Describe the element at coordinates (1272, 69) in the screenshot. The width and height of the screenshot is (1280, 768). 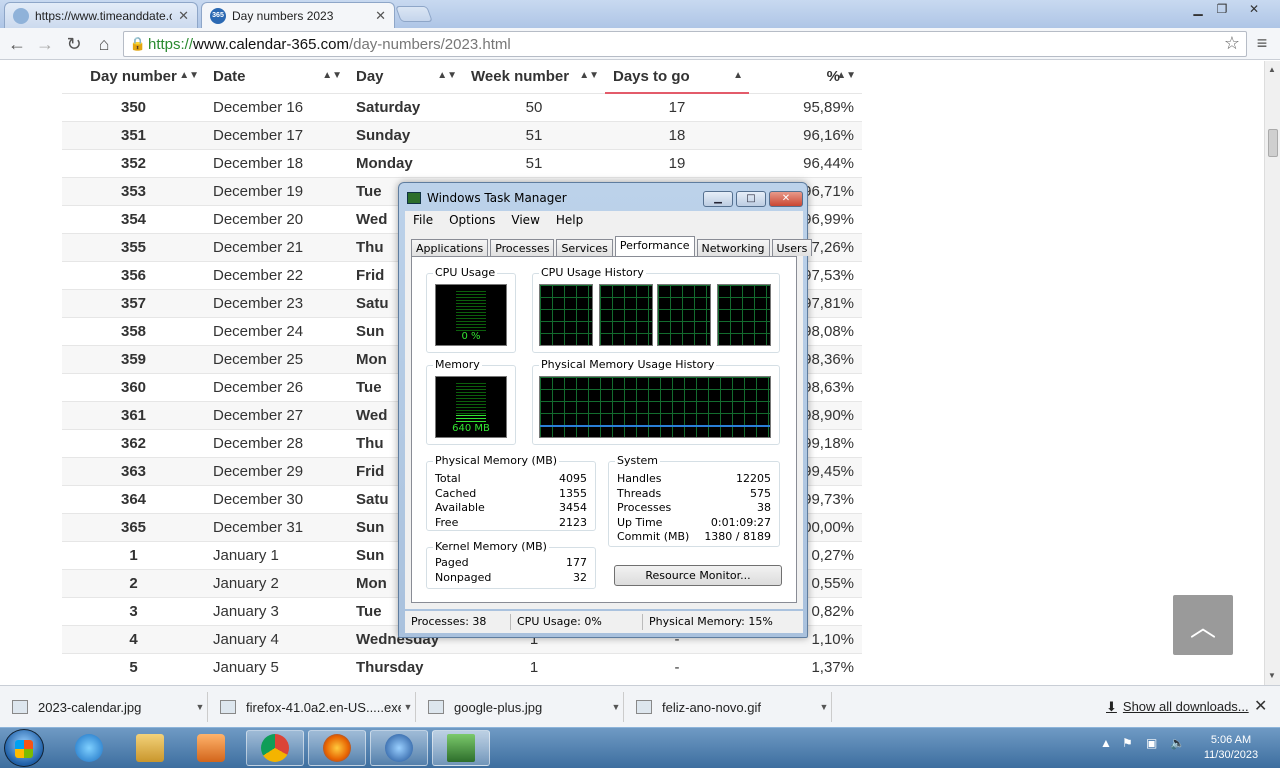
I see `scroll-up-icon: ▲` at that location.